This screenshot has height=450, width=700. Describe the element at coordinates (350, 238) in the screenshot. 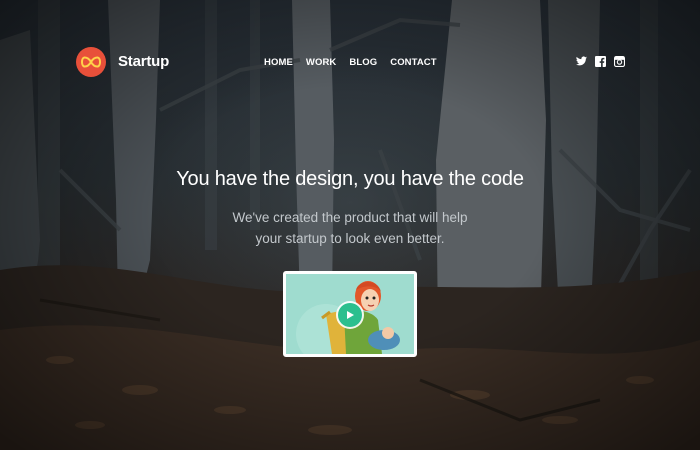

I see `hero-subline-line-2: your startup to look even better.` at that location.